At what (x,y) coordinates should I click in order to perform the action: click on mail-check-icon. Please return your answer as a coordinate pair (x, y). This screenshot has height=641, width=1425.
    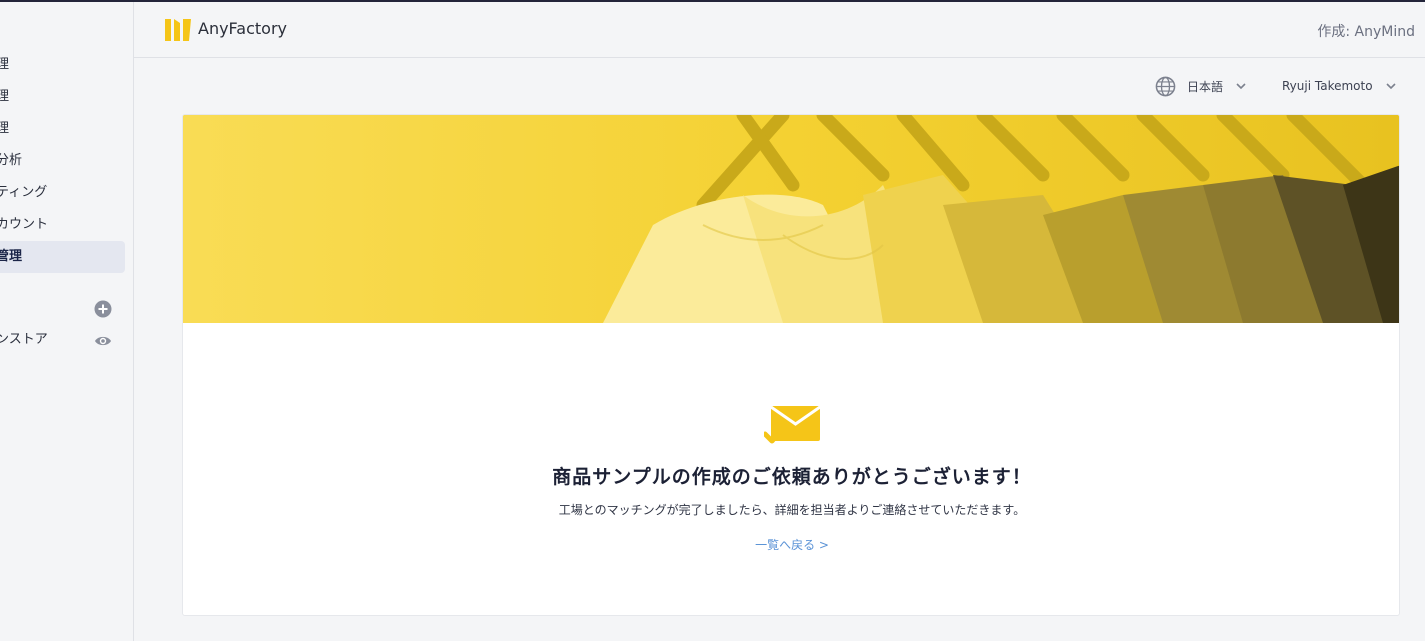
    Looking at the image, I should click on (792, 424).